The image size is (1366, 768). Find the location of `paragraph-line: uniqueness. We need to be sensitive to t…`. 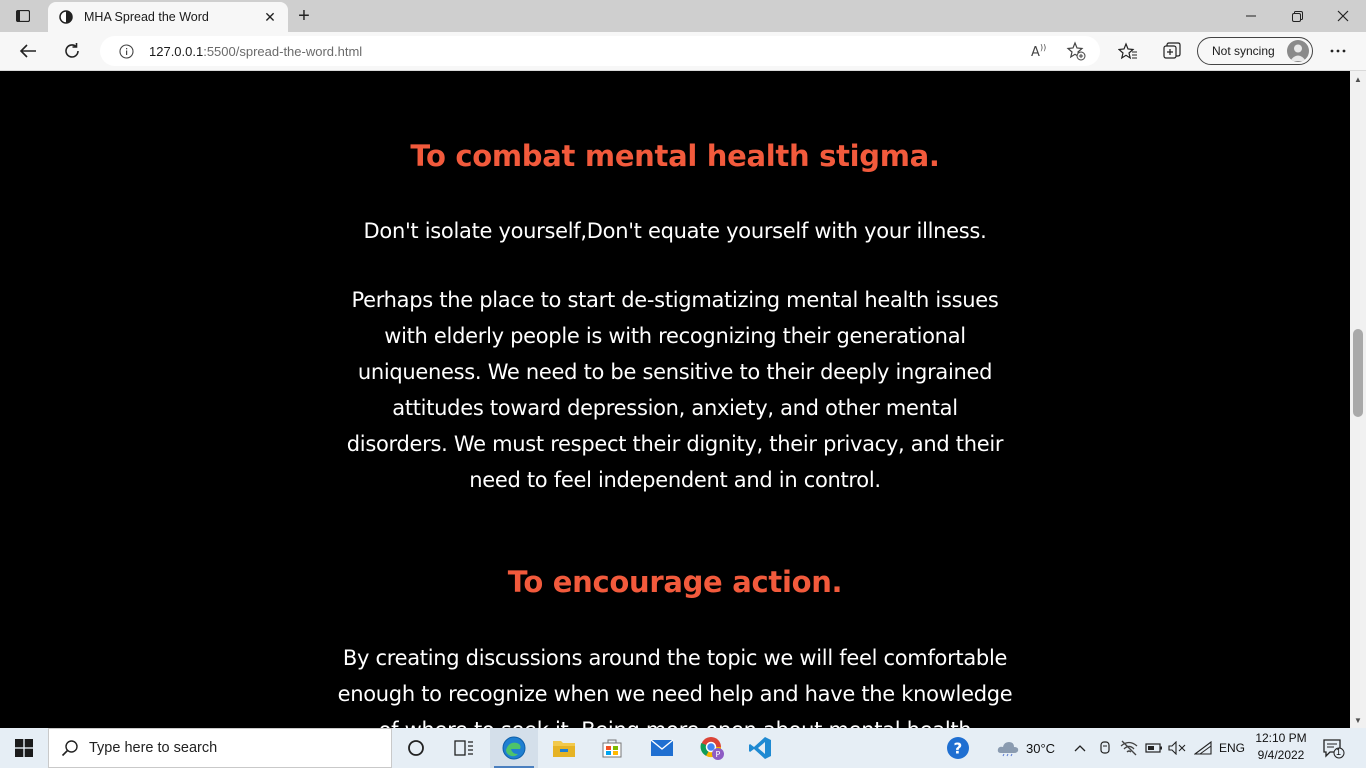

paragraph-line: uniqueness. We need to be sensitive to t… is located at coordinates (675, 372).